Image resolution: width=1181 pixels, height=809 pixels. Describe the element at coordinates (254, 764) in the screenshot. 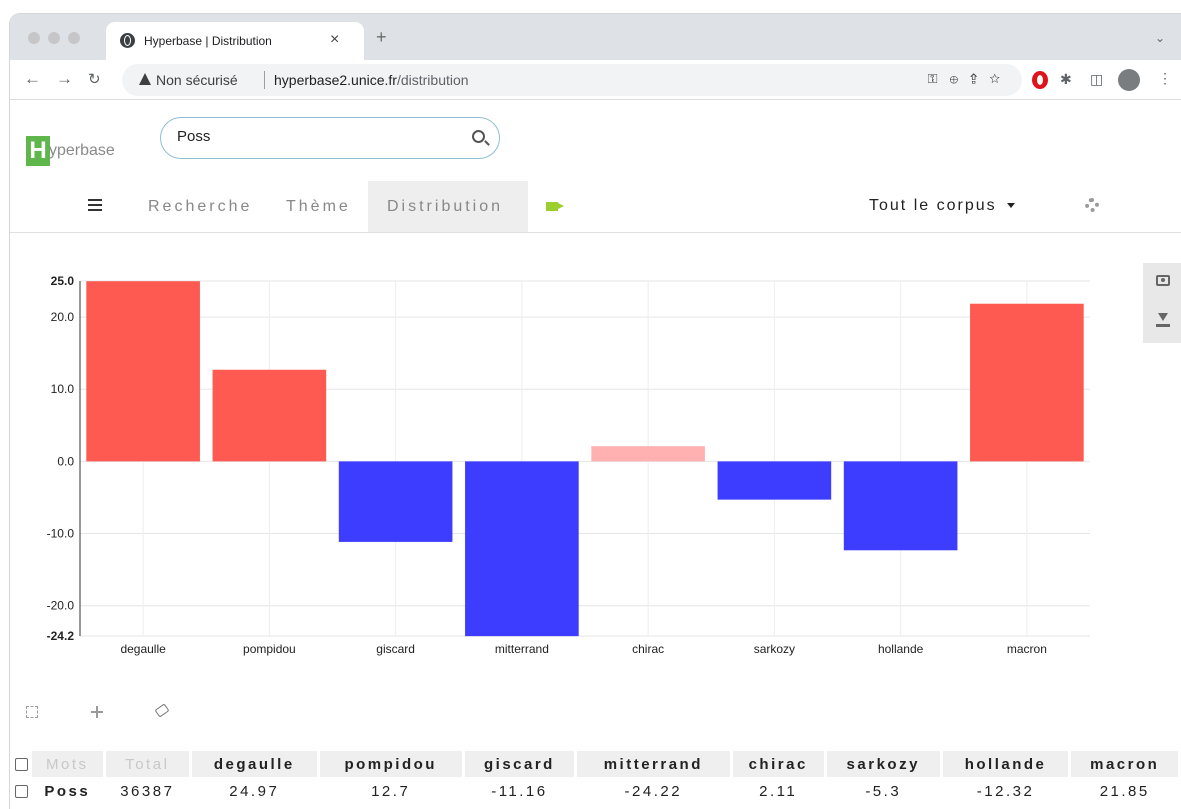

I see `column-header-degaulle: degaulle` at that location.